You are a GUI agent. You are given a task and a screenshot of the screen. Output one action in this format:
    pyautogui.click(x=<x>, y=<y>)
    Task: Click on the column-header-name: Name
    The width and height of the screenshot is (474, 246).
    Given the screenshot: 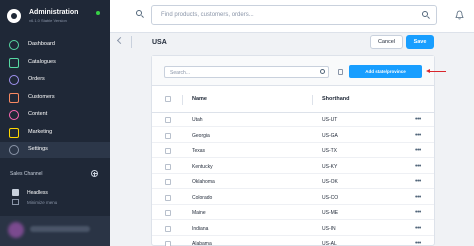 What is the action you would take?
    pyautogui.click(x=199, y=99)
    